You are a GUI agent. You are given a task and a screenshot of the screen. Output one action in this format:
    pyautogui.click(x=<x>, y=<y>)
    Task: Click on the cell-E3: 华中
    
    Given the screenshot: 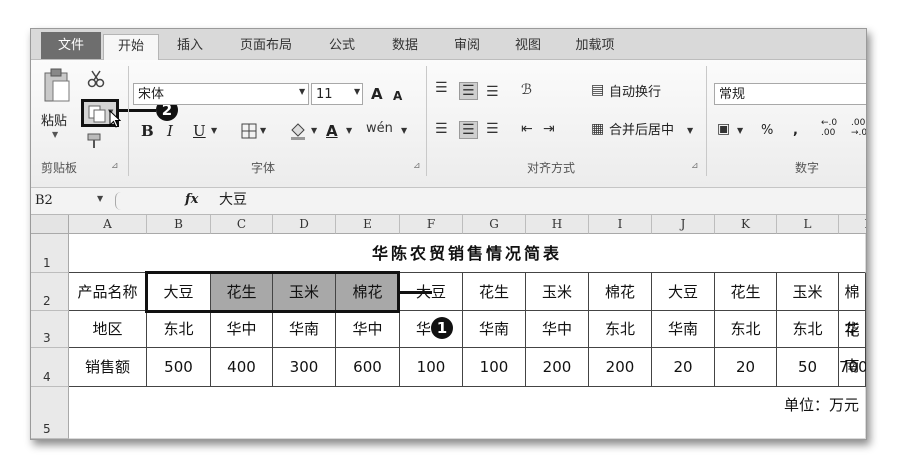 What is the action you would take?
    pyautogui.click(x=368, y=329)
    